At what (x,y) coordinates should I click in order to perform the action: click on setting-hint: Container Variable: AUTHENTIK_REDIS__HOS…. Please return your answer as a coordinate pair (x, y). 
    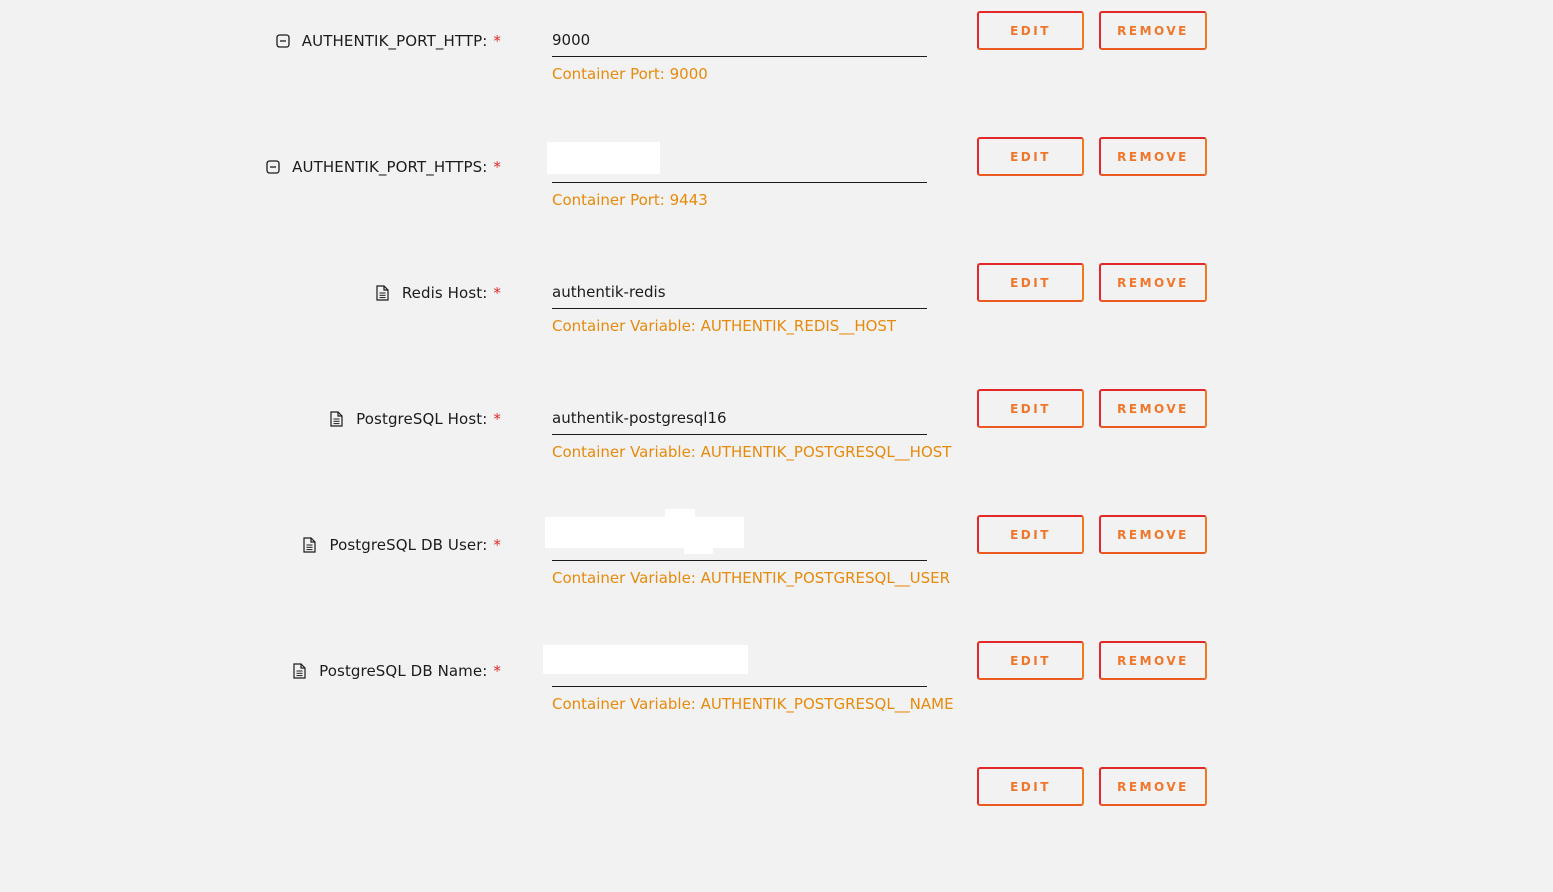
    Looking at the image, I should click on (724, 326).